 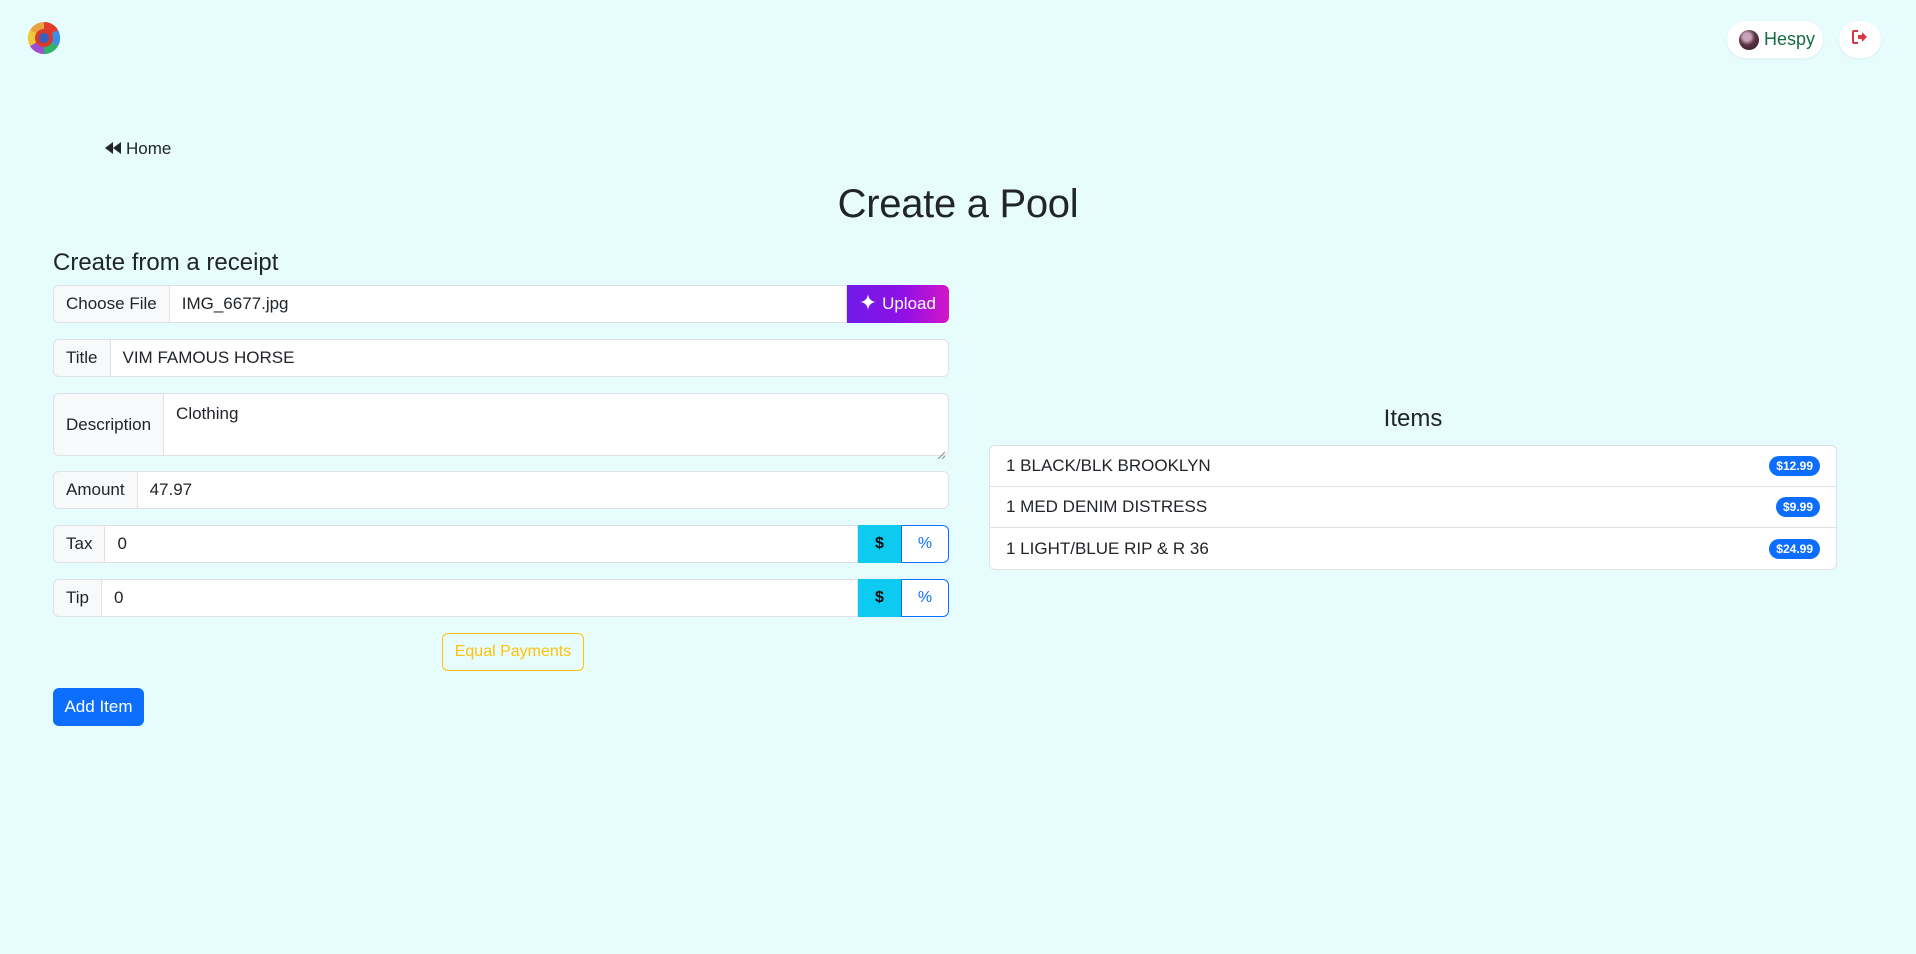 I want to click on upload-label: Upload, so click(x=909, y=303).